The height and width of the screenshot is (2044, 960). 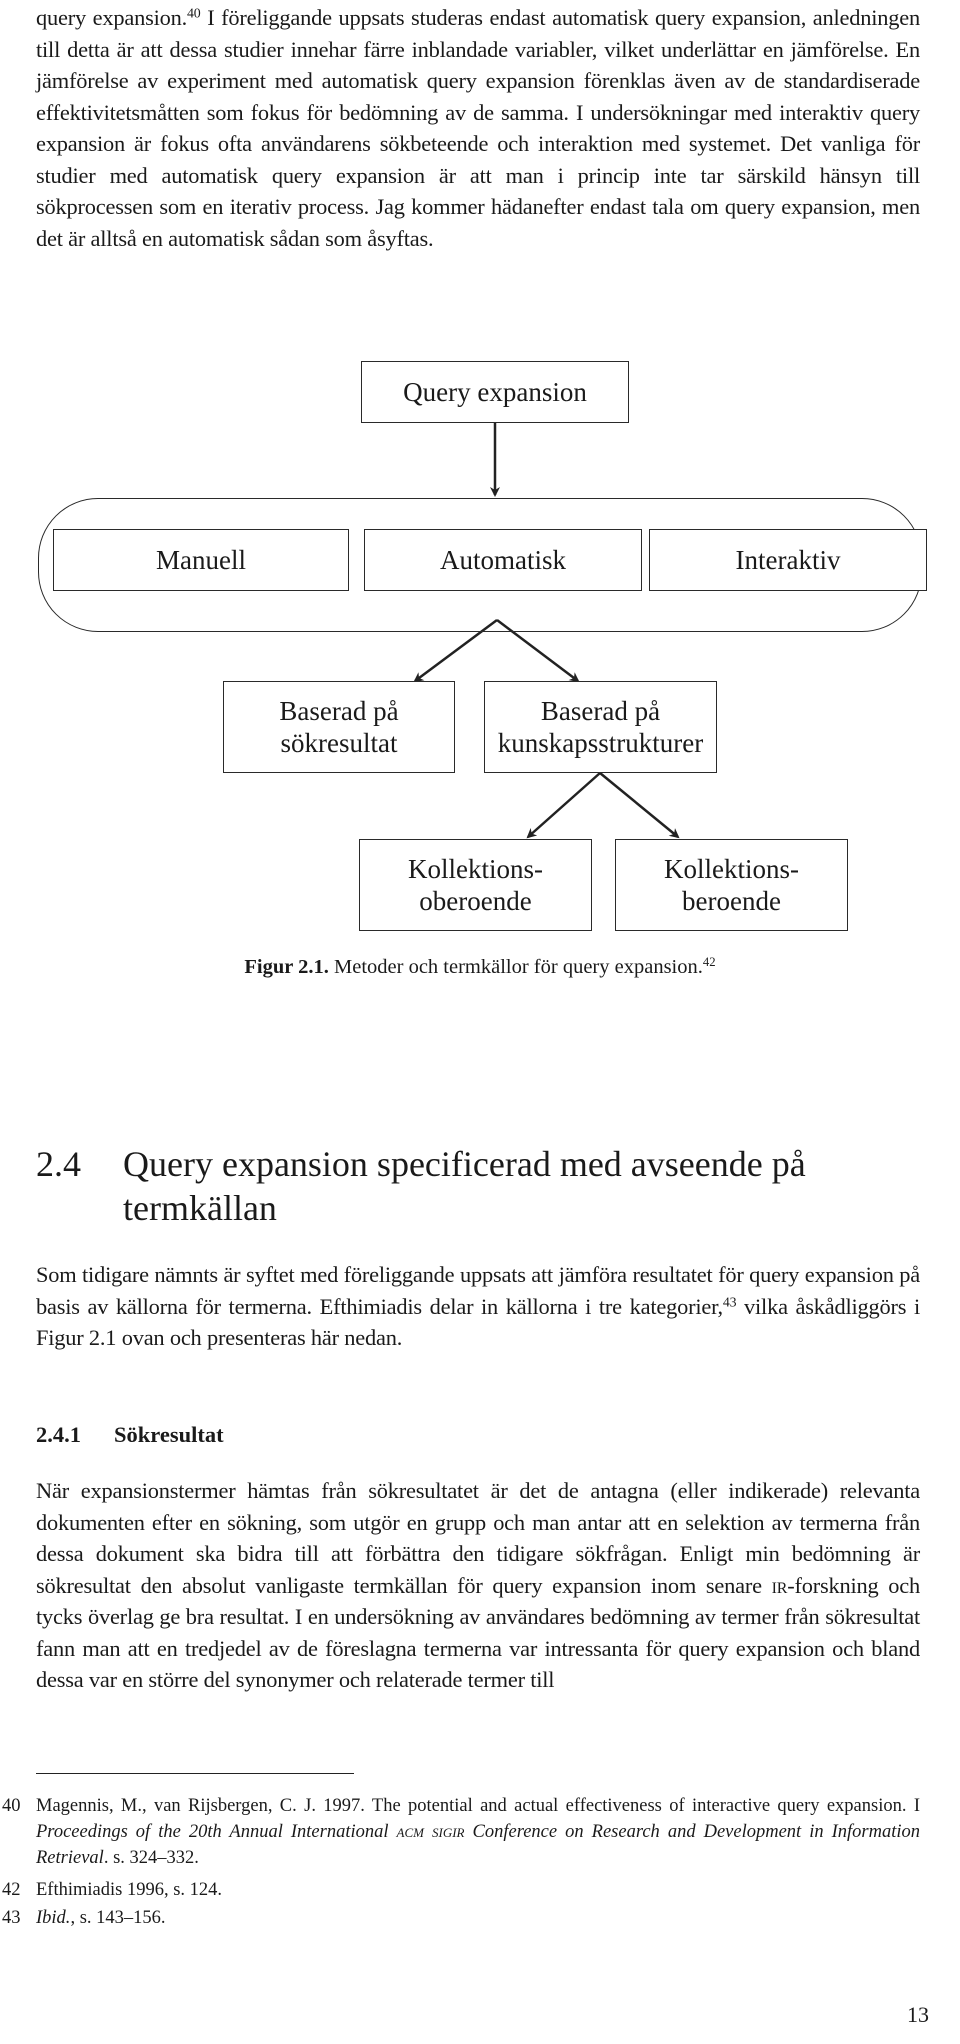 I want to click on section-number: 2.4, so click(x=58, y=1164).